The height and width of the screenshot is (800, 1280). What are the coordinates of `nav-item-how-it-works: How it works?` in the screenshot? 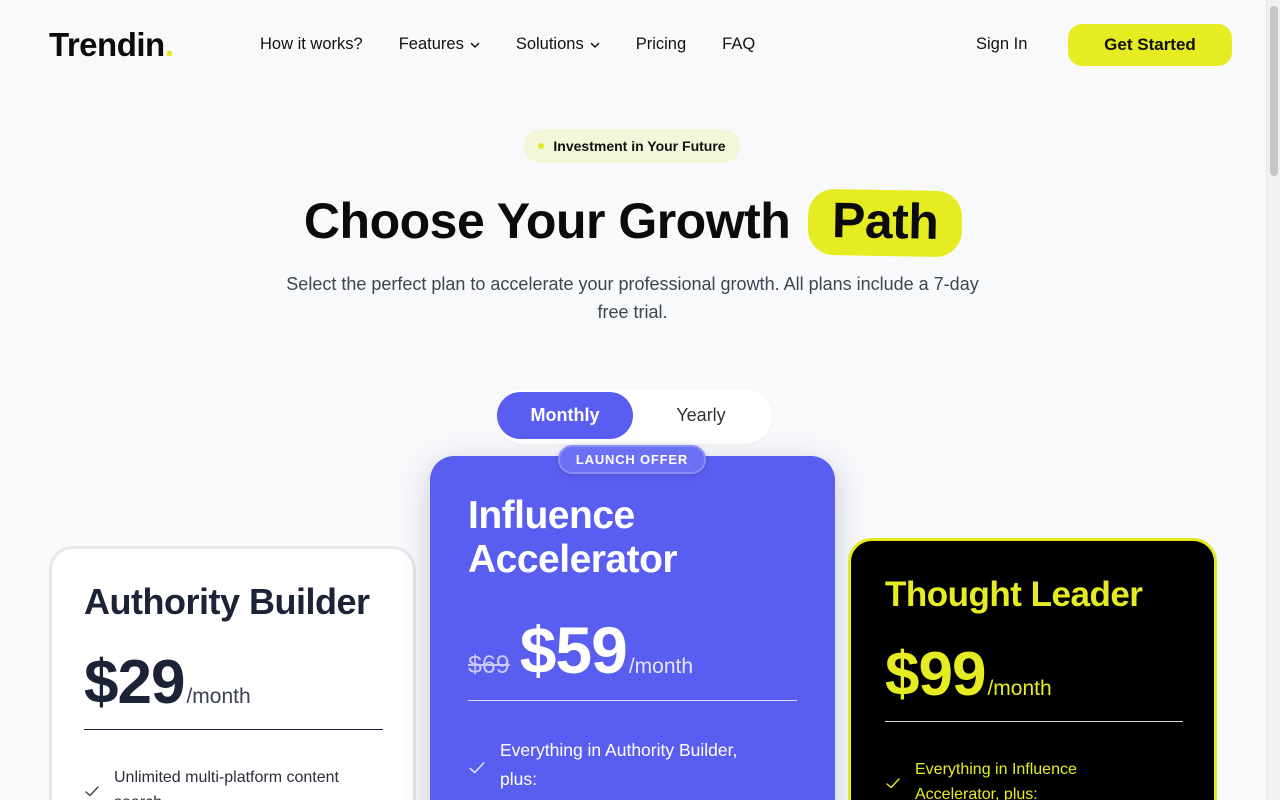 It's located at (311, 44).